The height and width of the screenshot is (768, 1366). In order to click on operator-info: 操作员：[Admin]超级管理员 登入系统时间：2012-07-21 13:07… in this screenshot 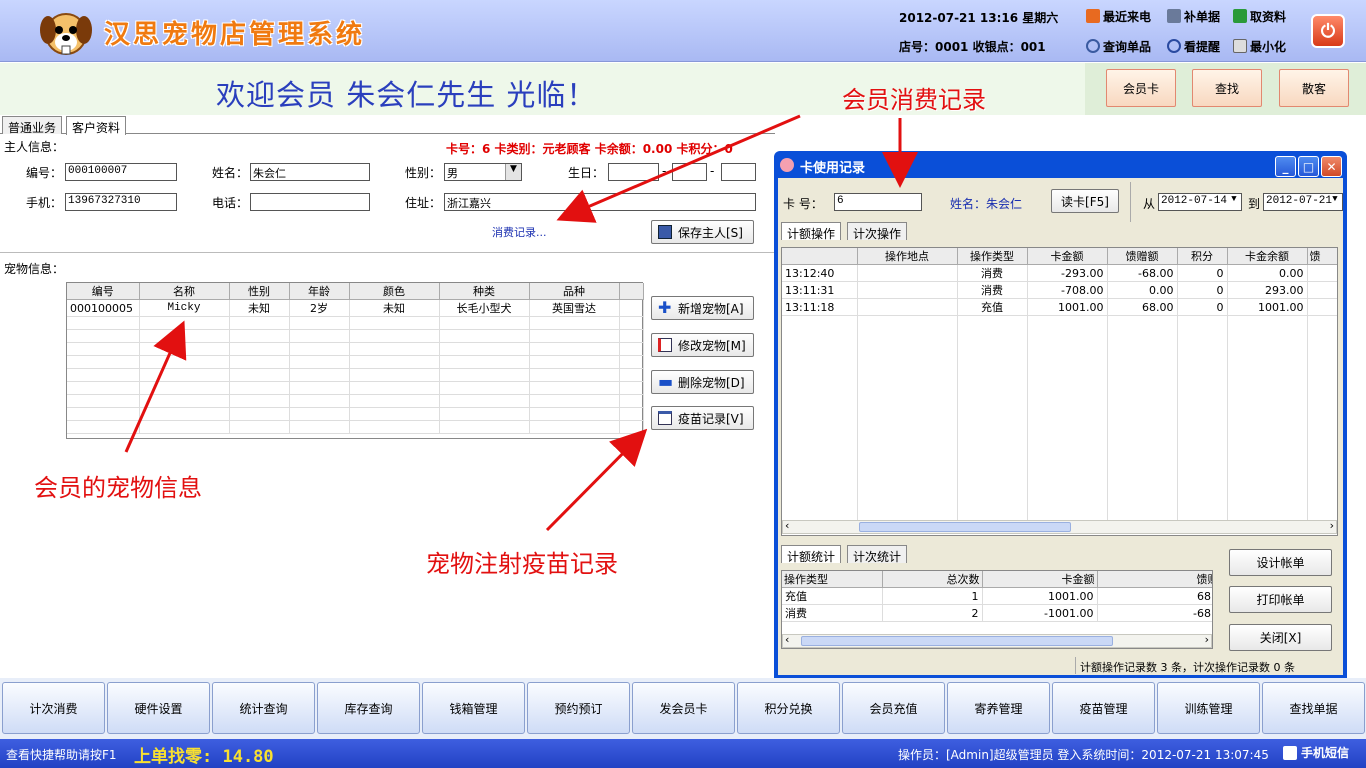, I will do `click(1083, 755)`.